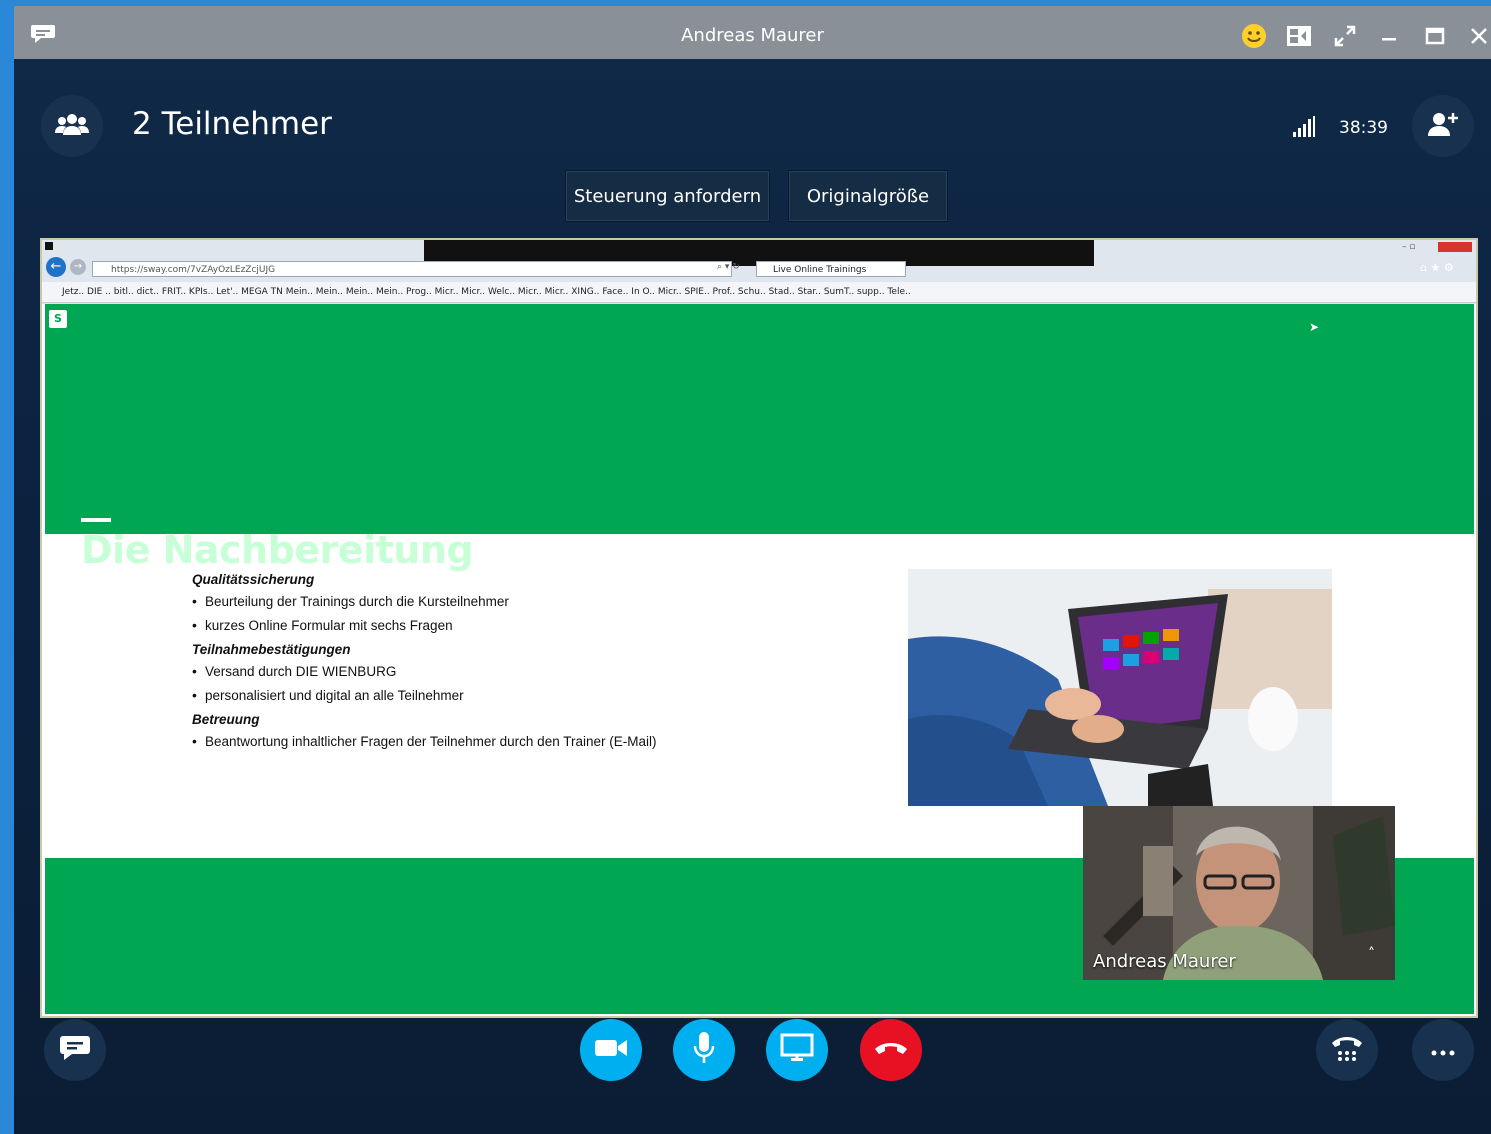  Describe the element at coordinates (1437, 267) in the screenshot. I see `home-star-gear-icon: ⌂ ★ ⚙` at that location.